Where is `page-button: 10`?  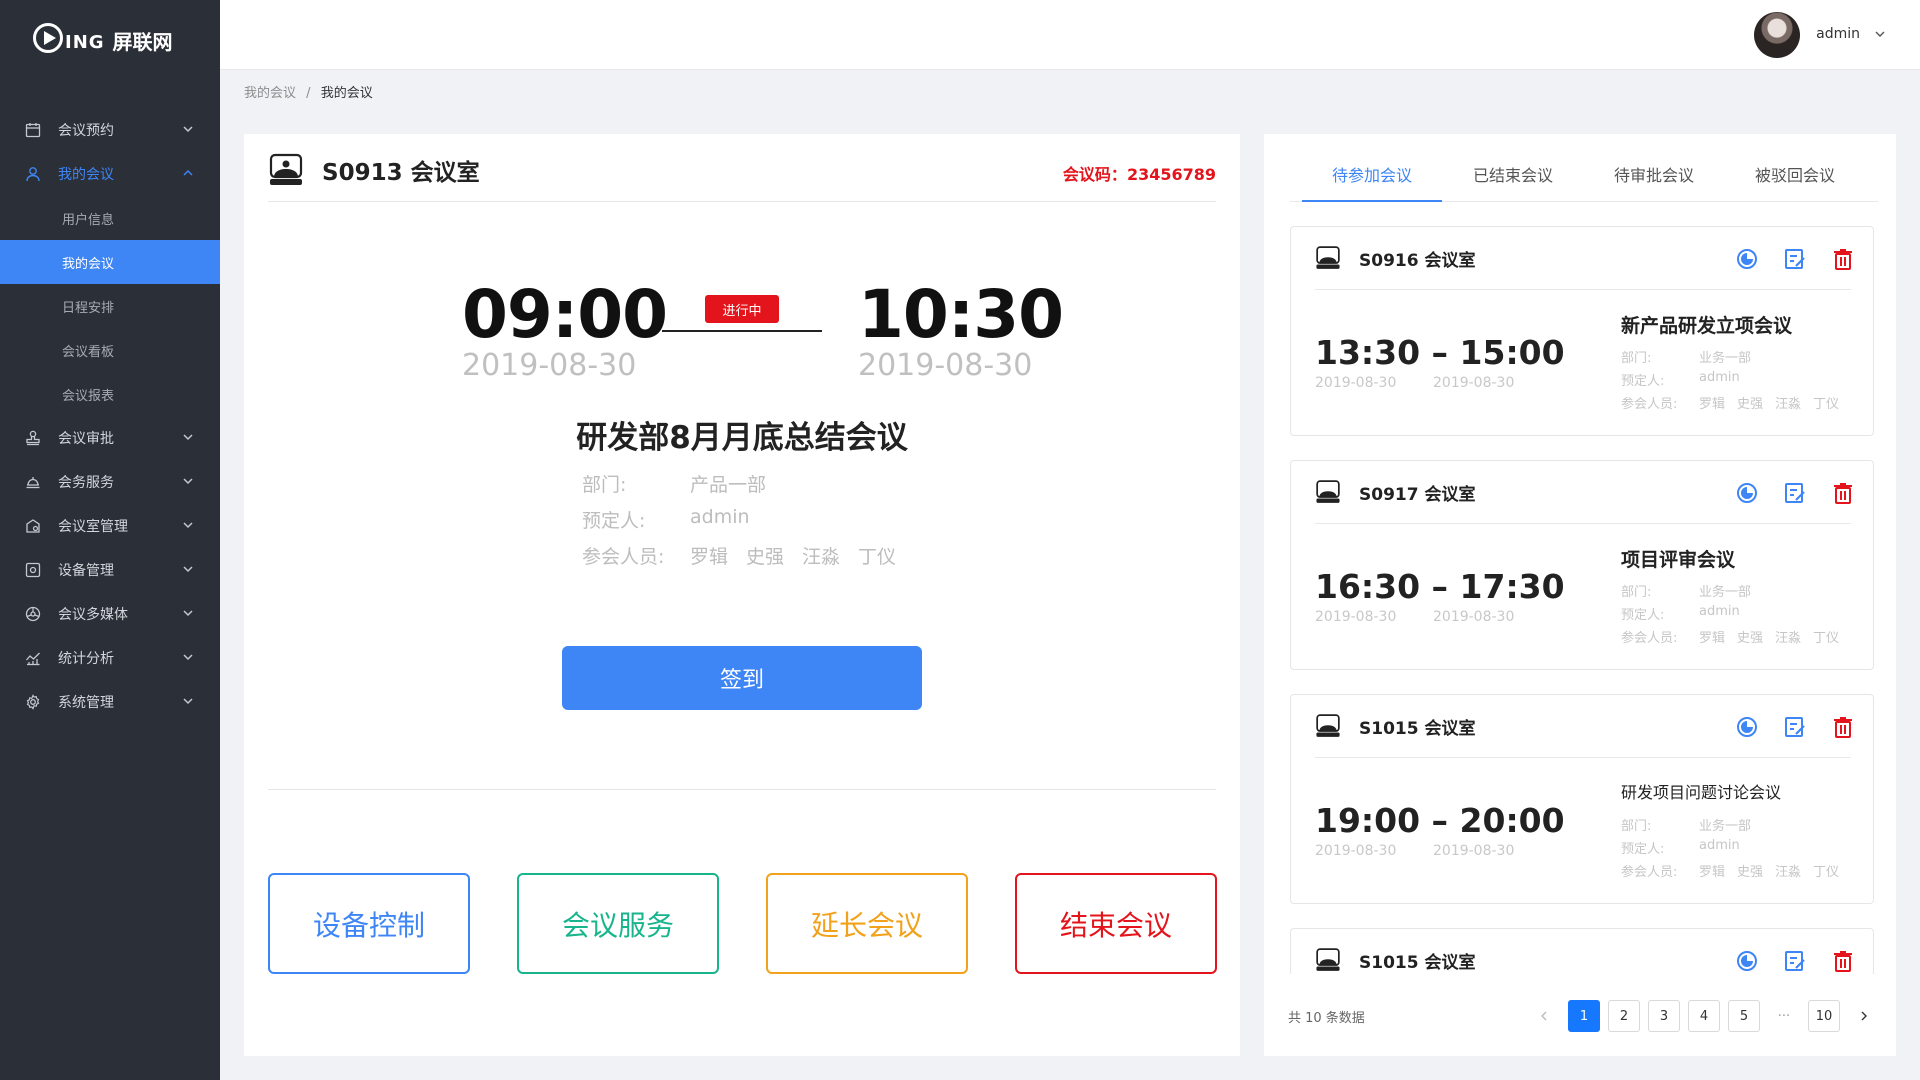
page-button: 10 is located at coordinates (1824, 1016).